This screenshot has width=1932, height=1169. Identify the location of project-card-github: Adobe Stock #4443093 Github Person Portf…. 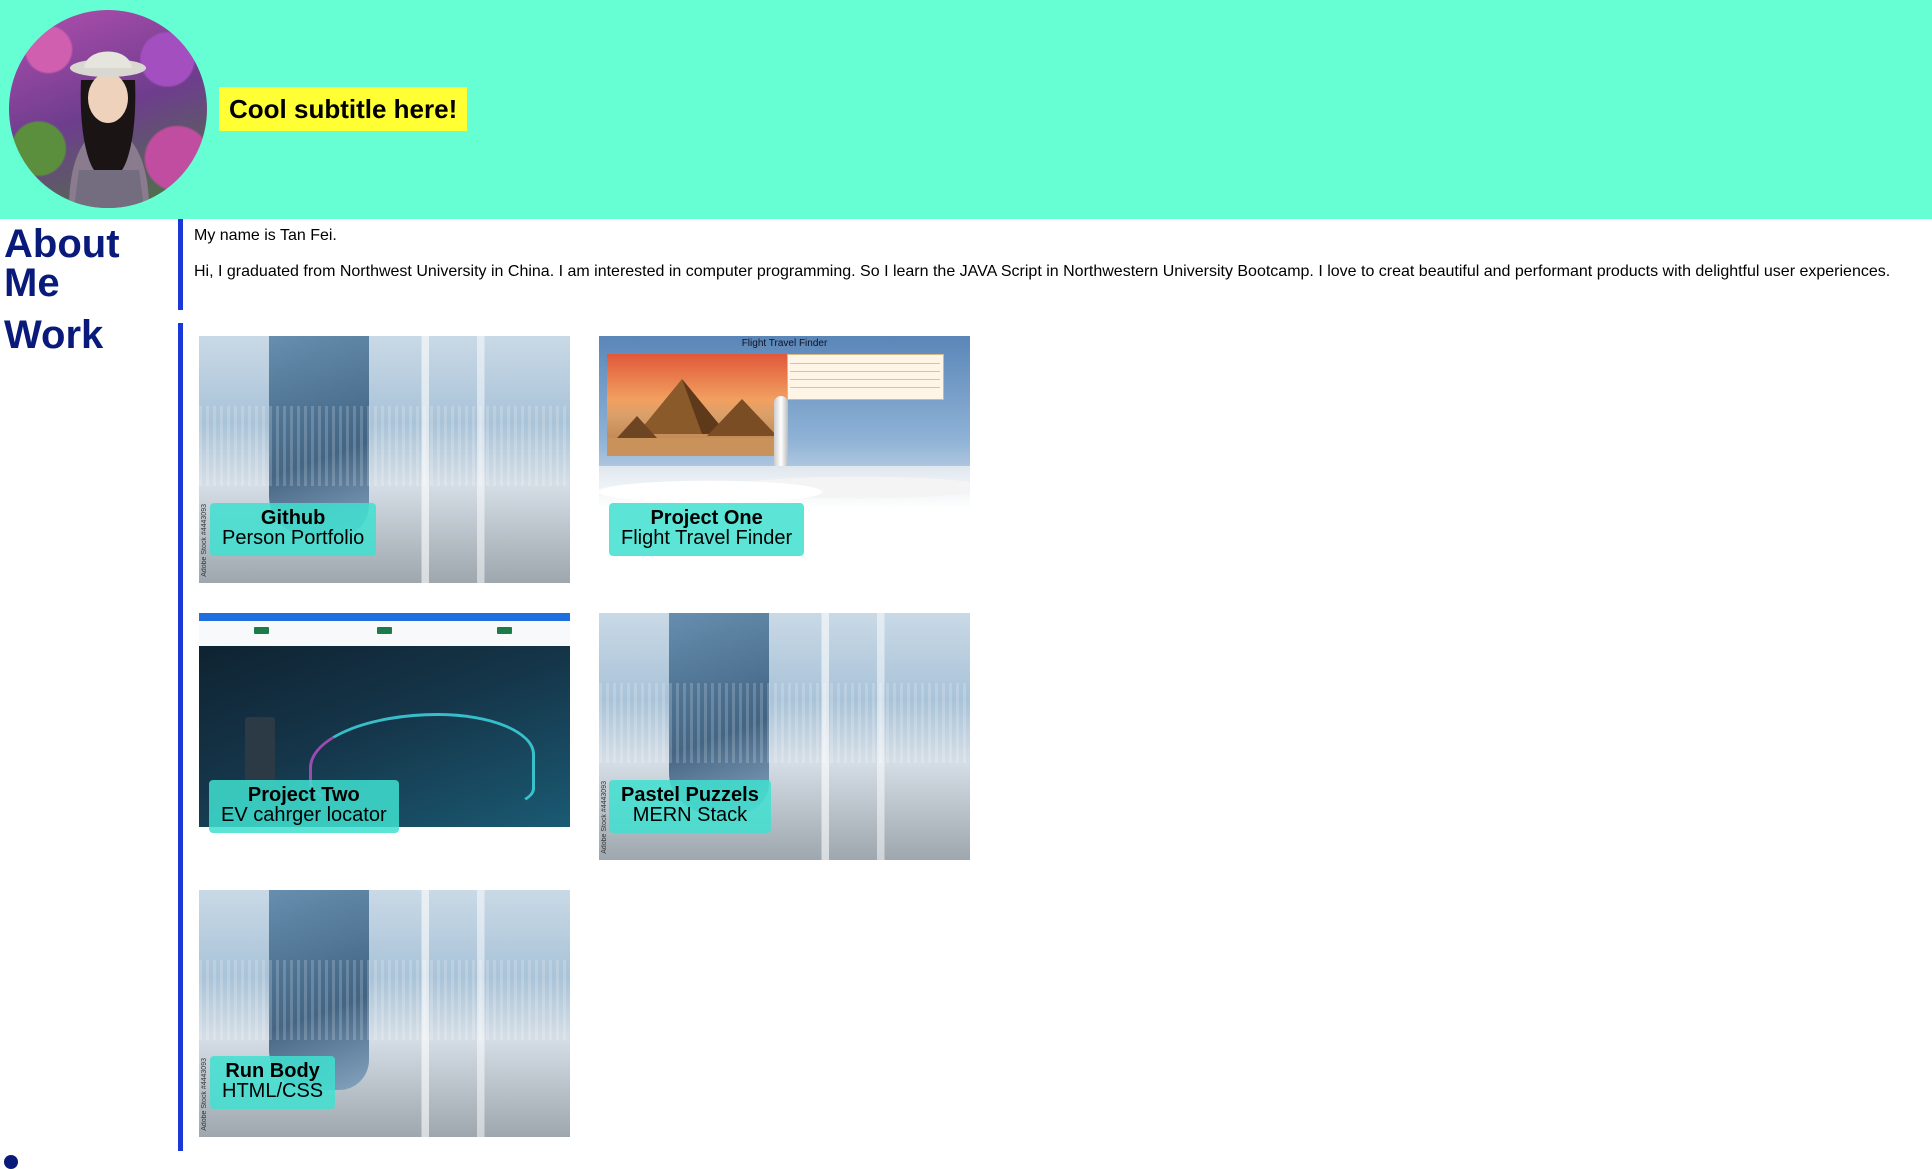
(384, 459).